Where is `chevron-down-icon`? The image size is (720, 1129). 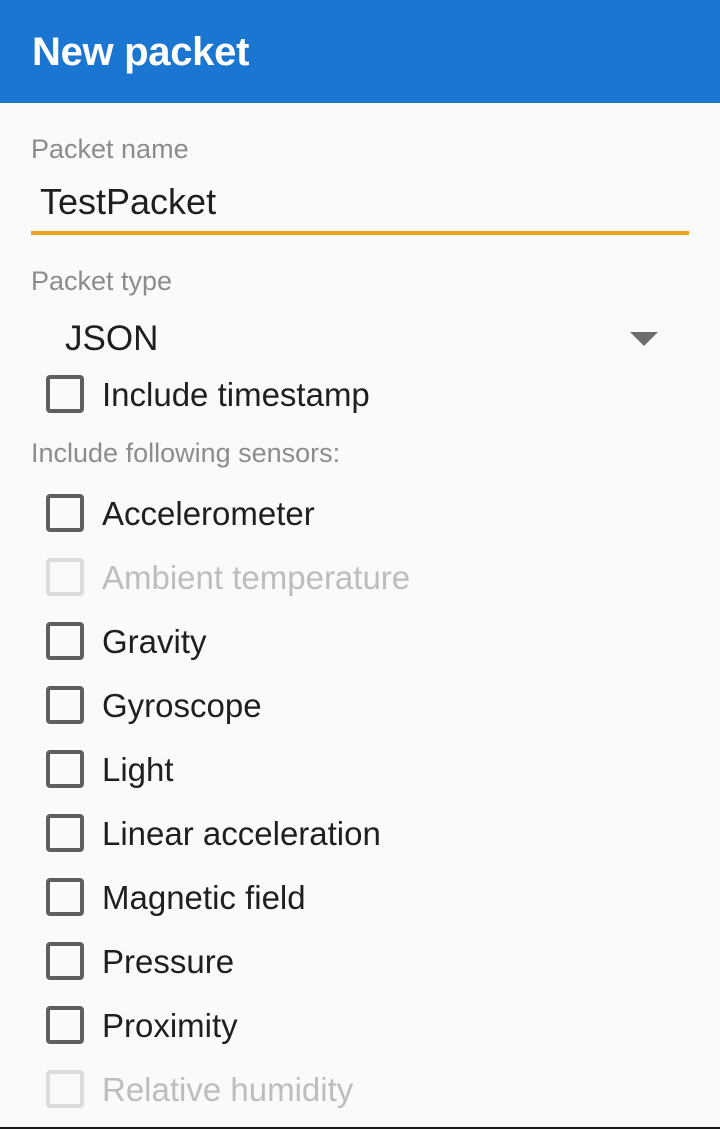 chevron-down-icon is located at coordinates (644, 338).